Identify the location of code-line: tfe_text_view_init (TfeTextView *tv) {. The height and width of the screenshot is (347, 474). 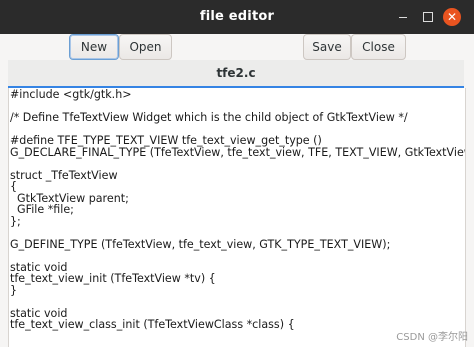
(237, 279).